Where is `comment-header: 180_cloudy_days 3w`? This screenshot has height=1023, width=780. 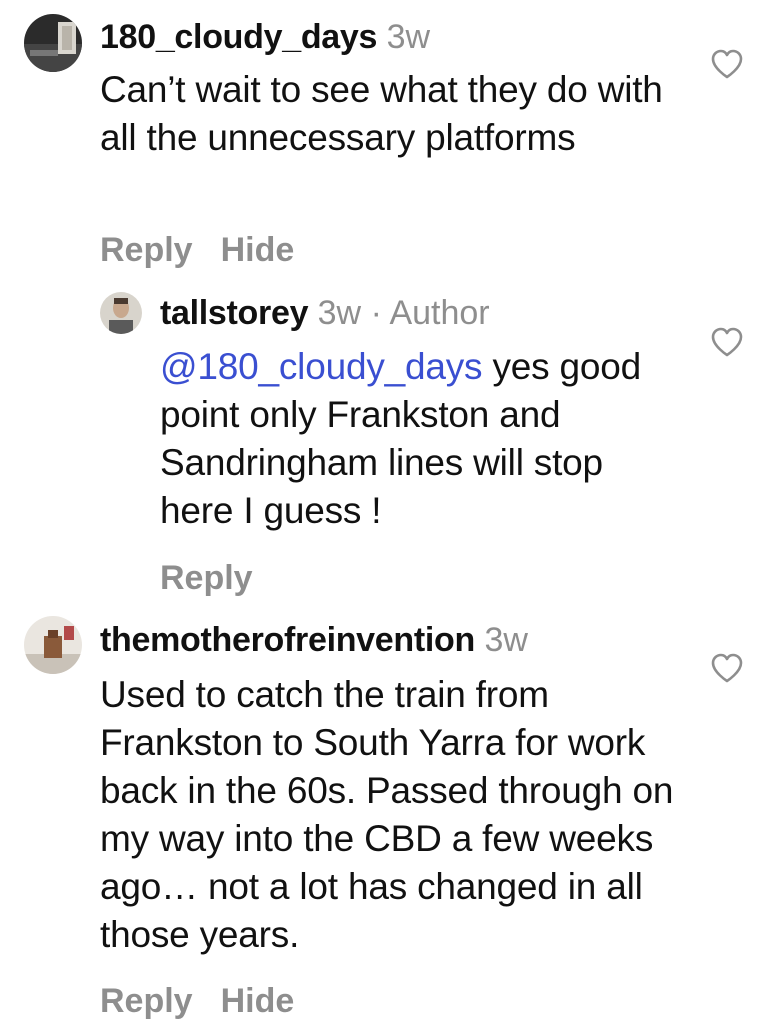 comment-header: 180_cloudy_days 3w is located at coordinates (265, 37).